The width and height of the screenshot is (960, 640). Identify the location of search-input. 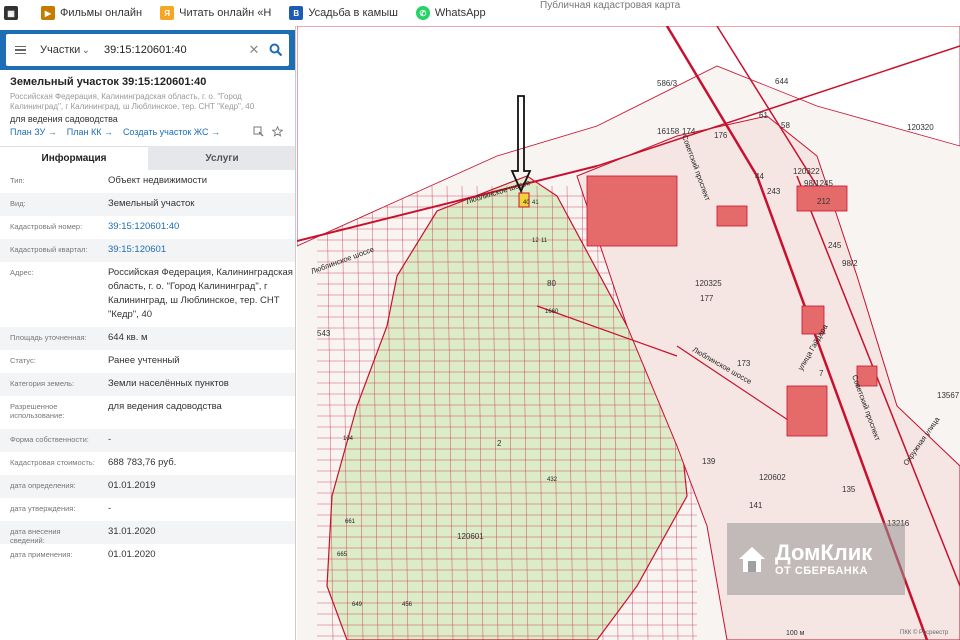
(170, 50).